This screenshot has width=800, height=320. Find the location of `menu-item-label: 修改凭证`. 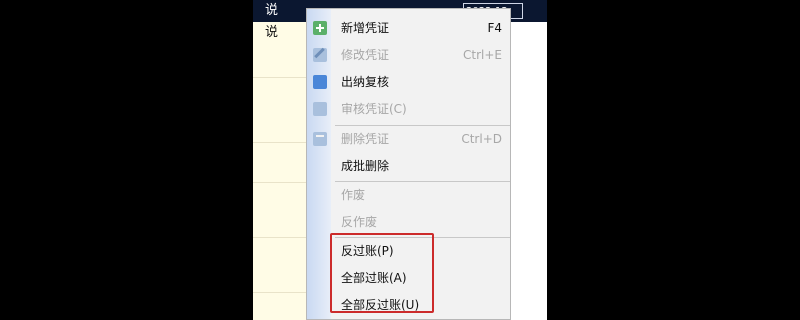

menu-item-label: 修改凭证 is located at coordinates (365, 55).